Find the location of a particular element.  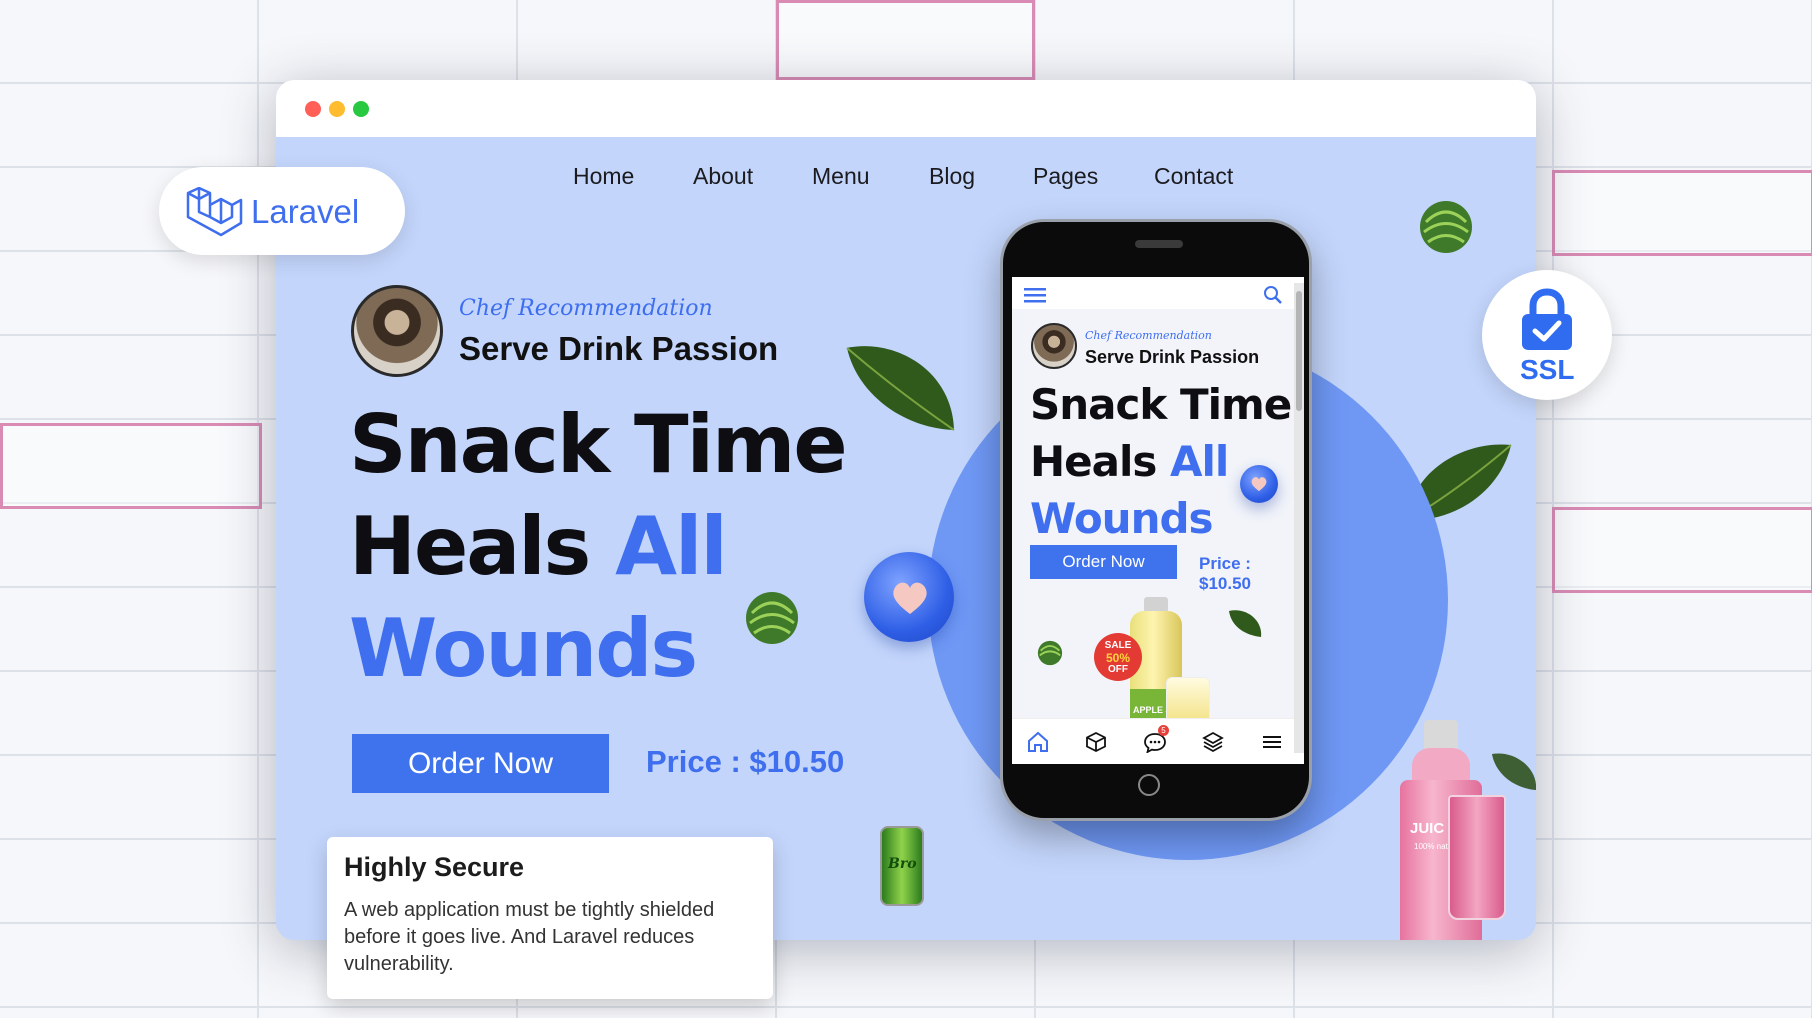

chef-avatar is located at coordinates (397, 331).